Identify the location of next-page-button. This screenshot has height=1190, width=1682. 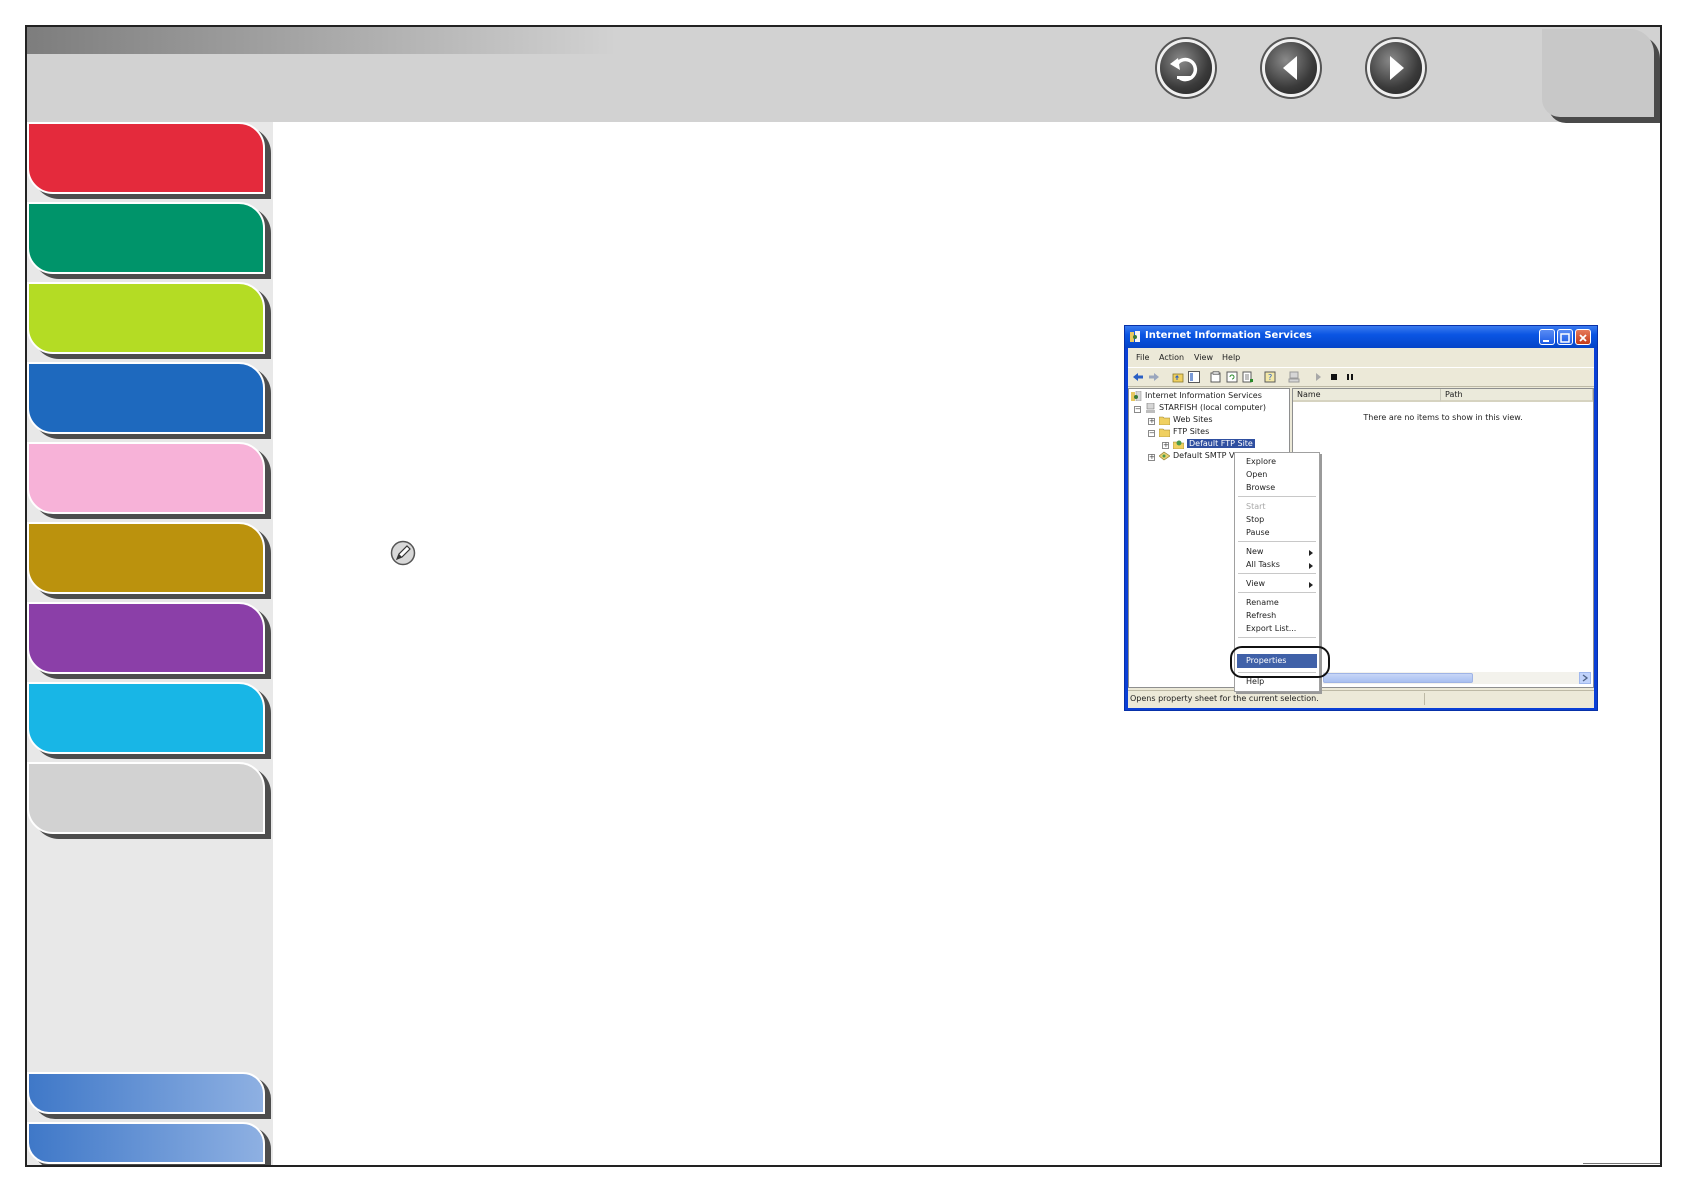
(1396, 68).